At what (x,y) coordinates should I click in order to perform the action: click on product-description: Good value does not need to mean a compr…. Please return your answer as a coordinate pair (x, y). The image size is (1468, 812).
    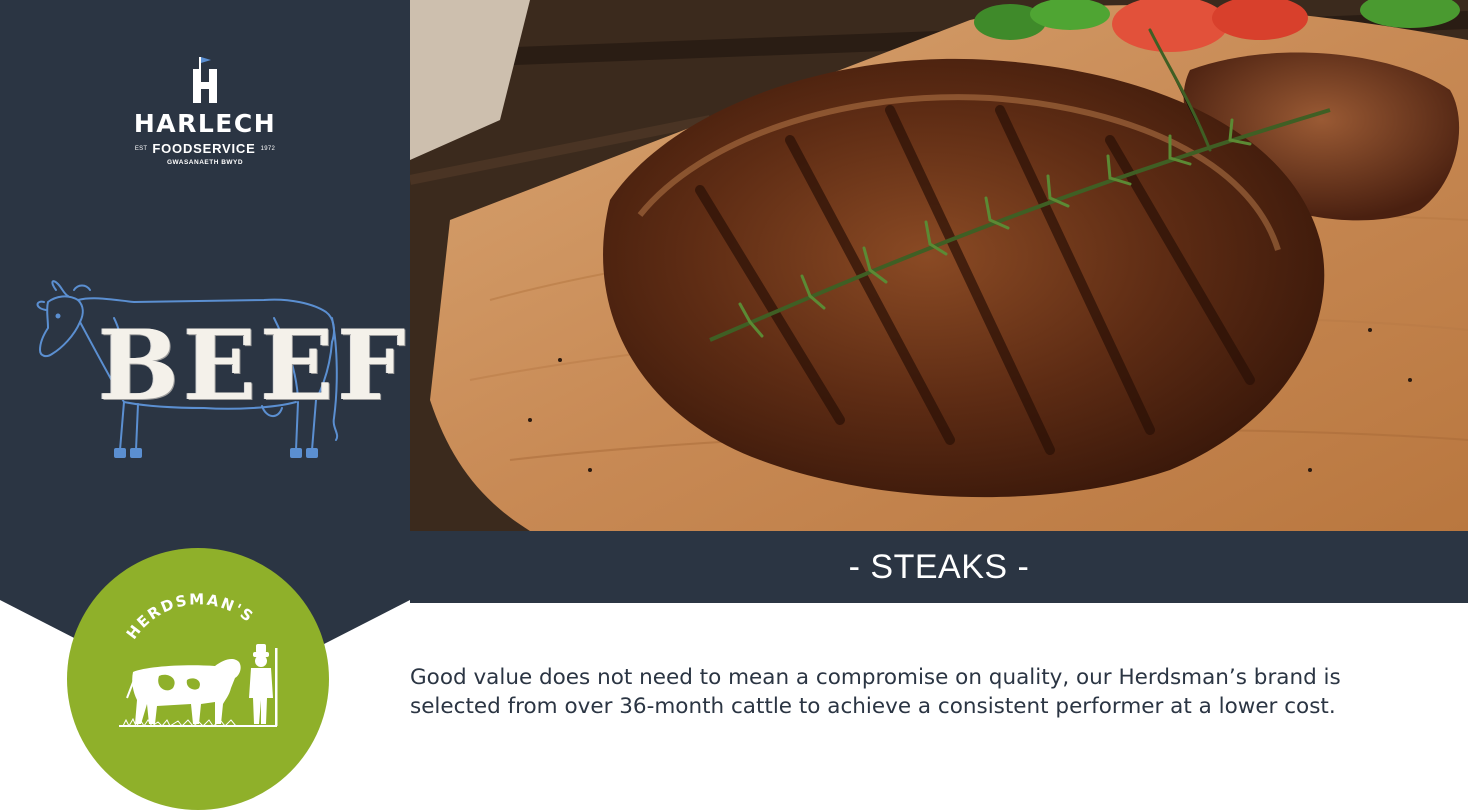
    Looking at the image, I should click on (875, 691).